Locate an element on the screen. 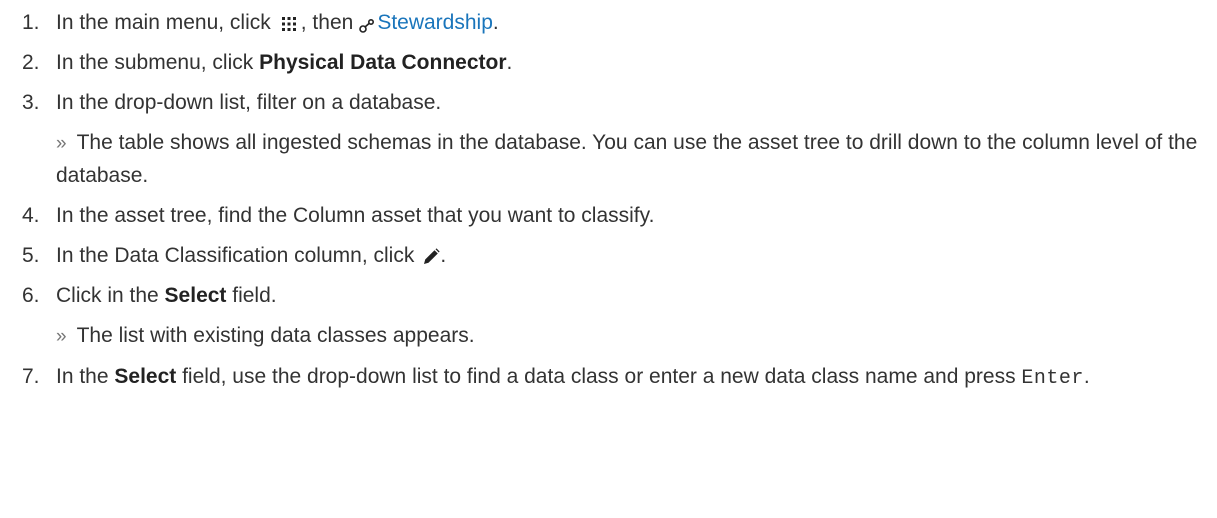 Image resolution: width=1217 pixels, height=518 pixels. step-number: 3. is located at coordinates (31, 102).